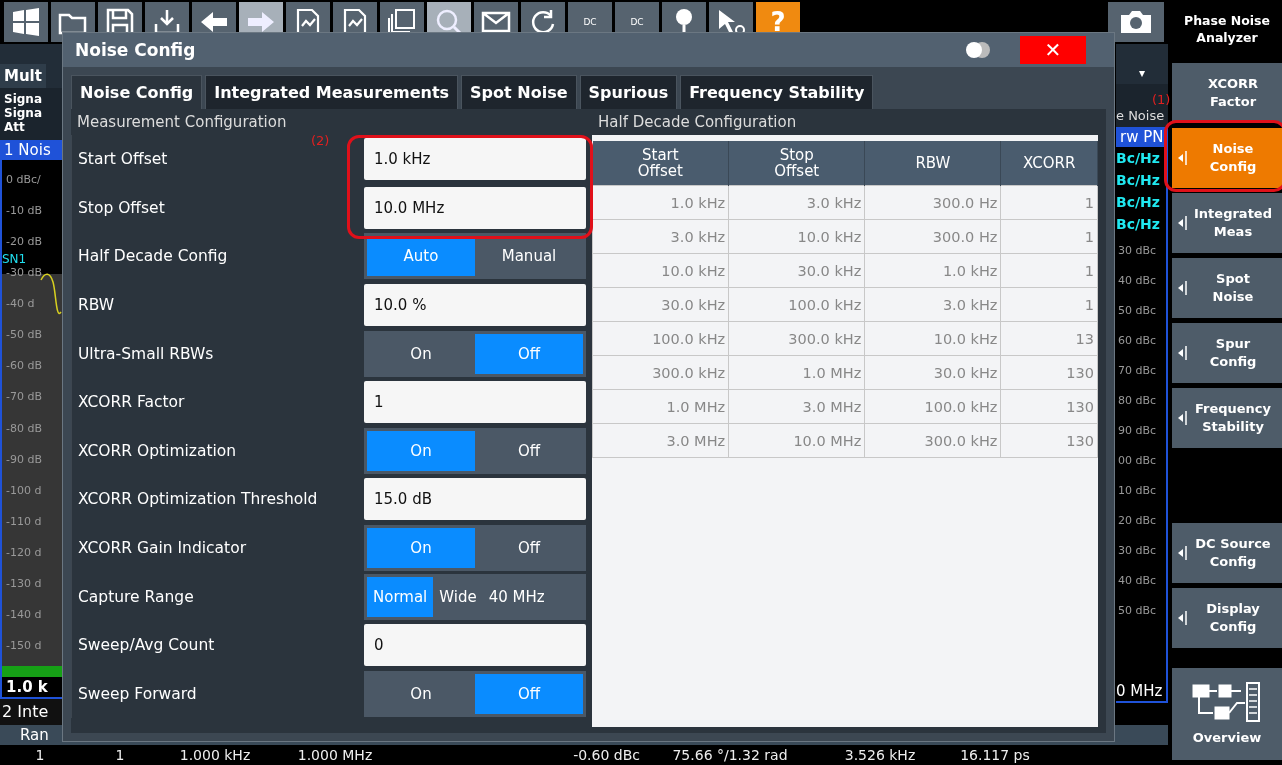 Image resolution: width=1282 pixels, height=765 pixels. What do you see at coordinates (796, 440) in the screenshot?
I see `table-cell: 10.0 MHz` at bounding box center [796, 440].